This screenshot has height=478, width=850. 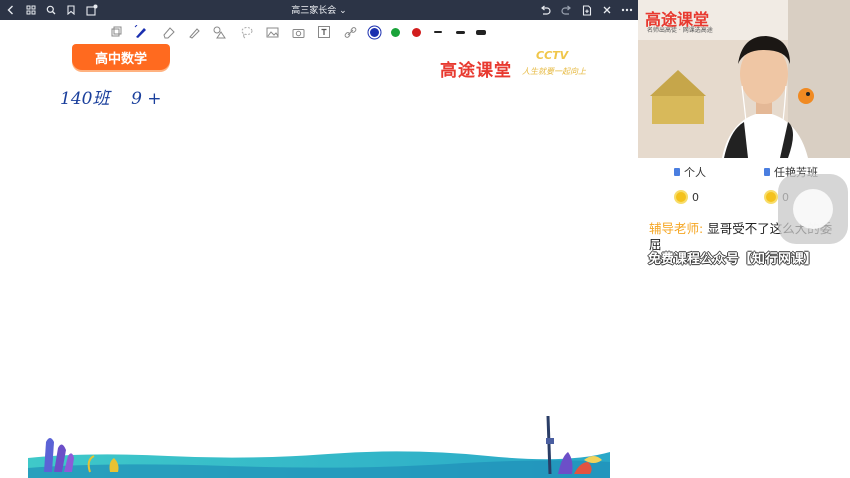 What do you see at coordinates (343, 11) in the screenshot?
I see `chevron-down-icon: ⌄` at bounding box center [343, 11].